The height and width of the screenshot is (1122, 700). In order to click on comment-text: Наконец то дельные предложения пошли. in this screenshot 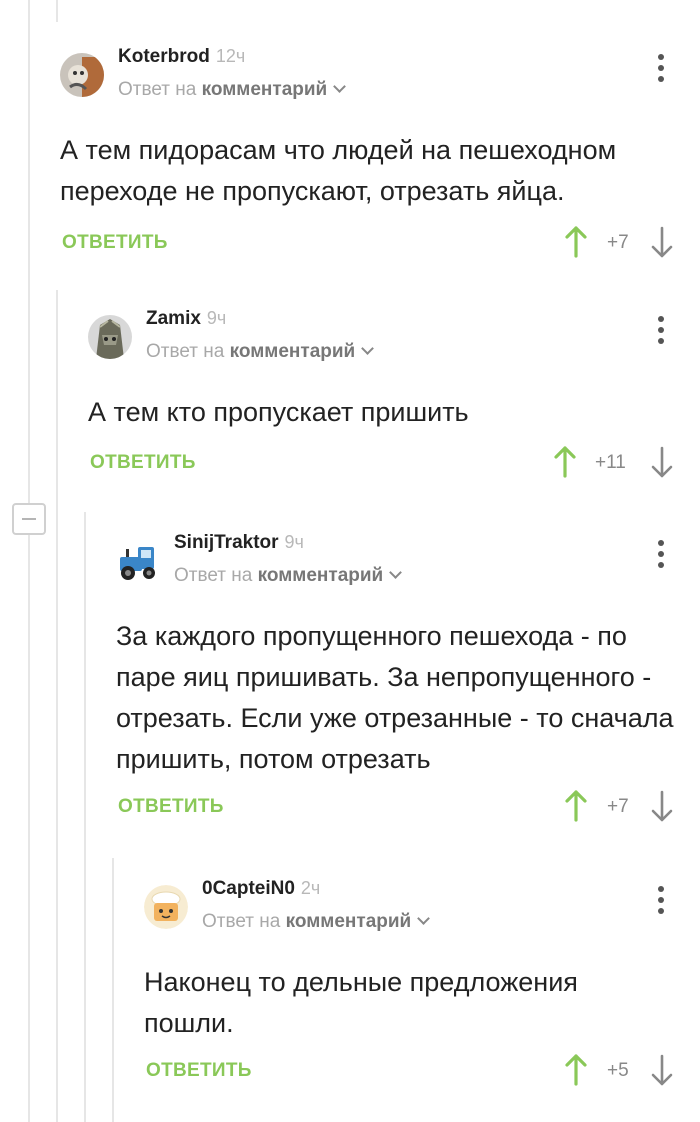, I will do `click(361, 1002)`.